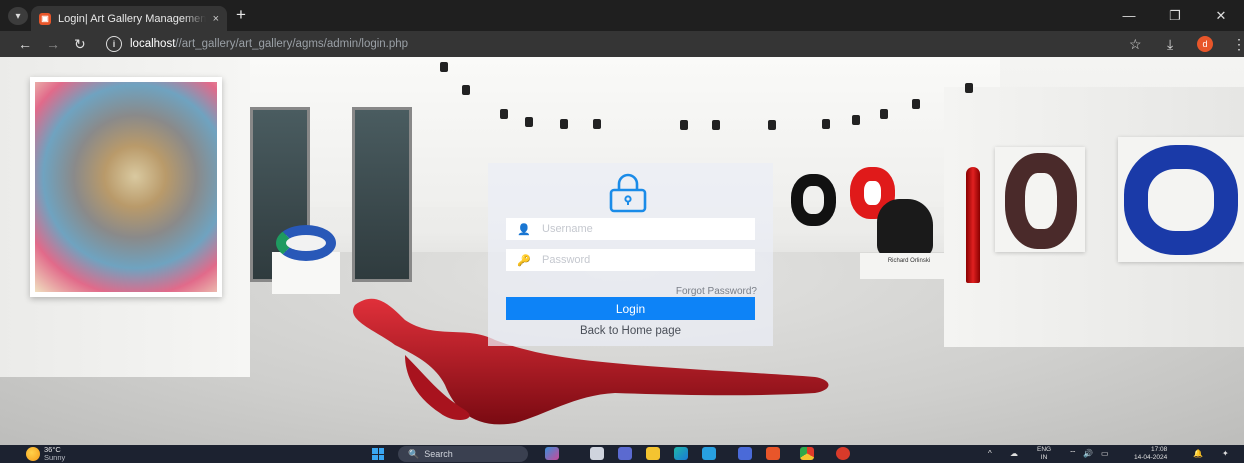  I want to click on forward-arrow-icon: →, so click(53, 44).